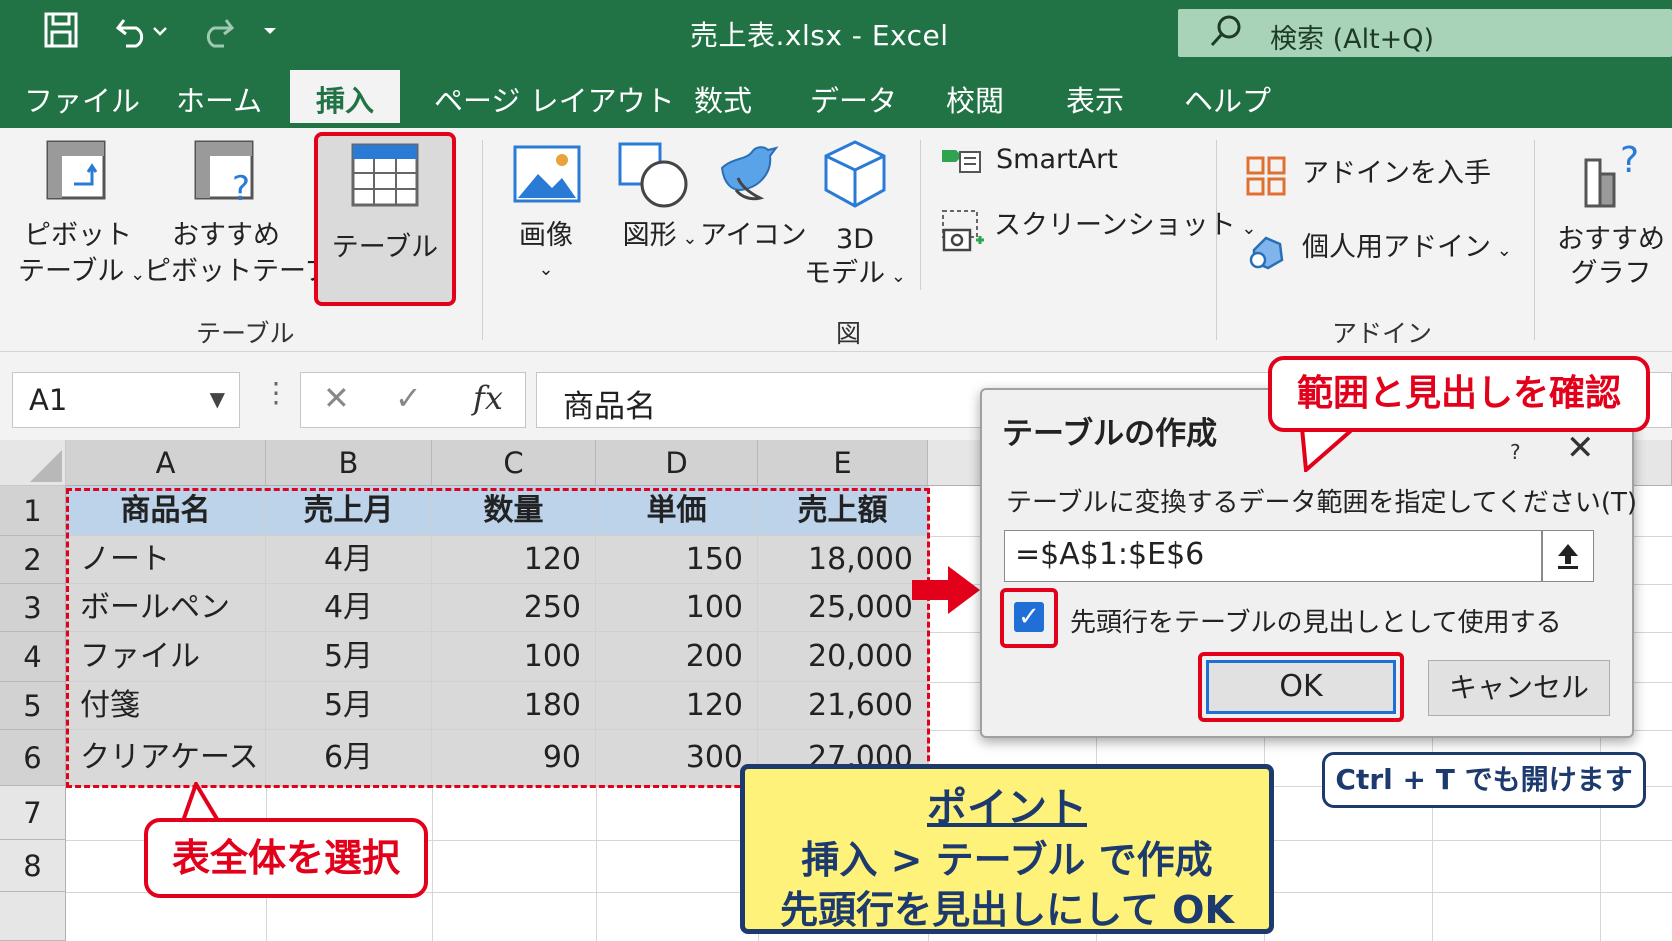 The image size is (1672, 941). I want to click on headers-checkbox: ✓, so click(1029, 617).